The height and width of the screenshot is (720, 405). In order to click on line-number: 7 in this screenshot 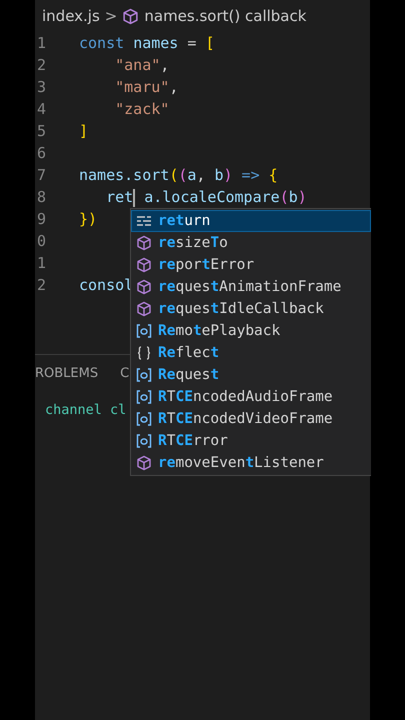, I will do `click(42, 175)`.